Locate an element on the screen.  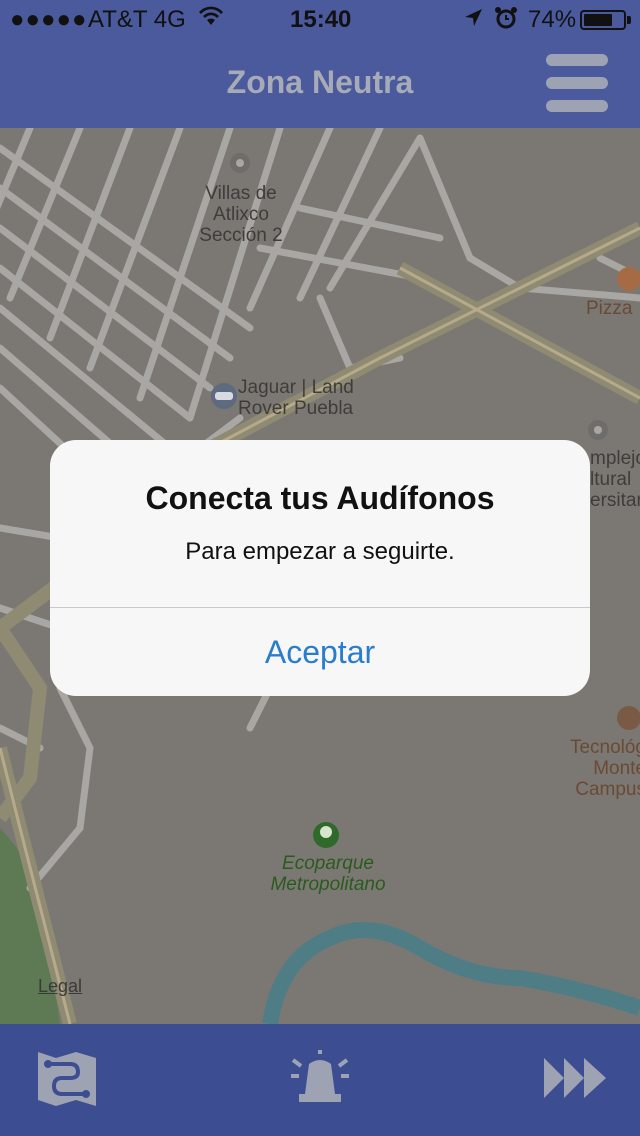
location-arrow-icon is located at coordinates (473, 21).